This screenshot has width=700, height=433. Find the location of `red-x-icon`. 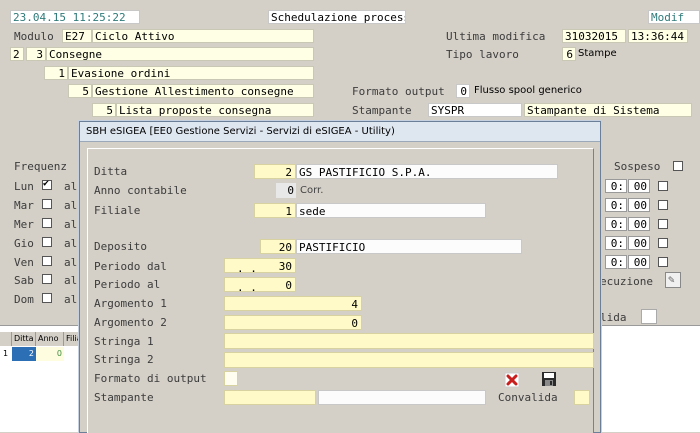

red-x-icon is located at coordinates (512, 380).